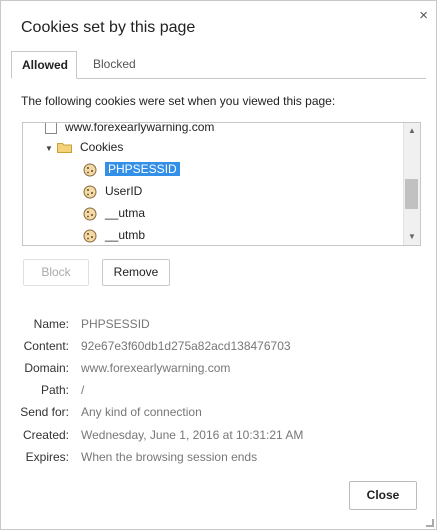 This screenshot has width=438, height=531. I want to click on scroll-down-icon: ▼, so click(412, 237).